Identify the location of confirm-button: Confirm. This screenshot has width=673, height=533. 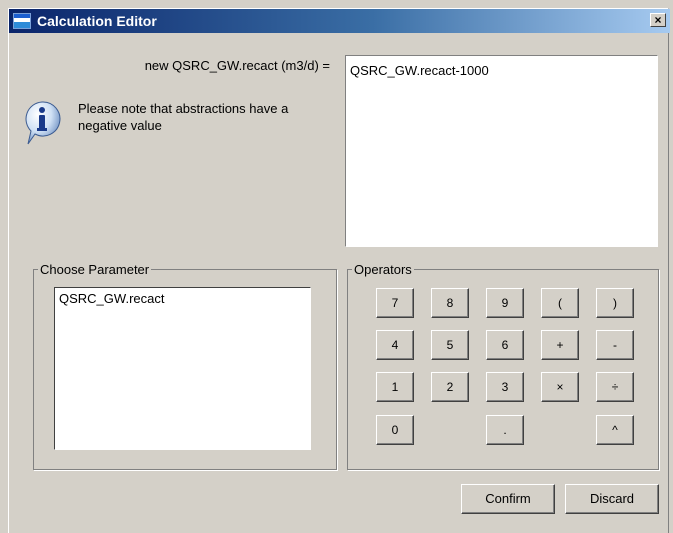
(508, 499).